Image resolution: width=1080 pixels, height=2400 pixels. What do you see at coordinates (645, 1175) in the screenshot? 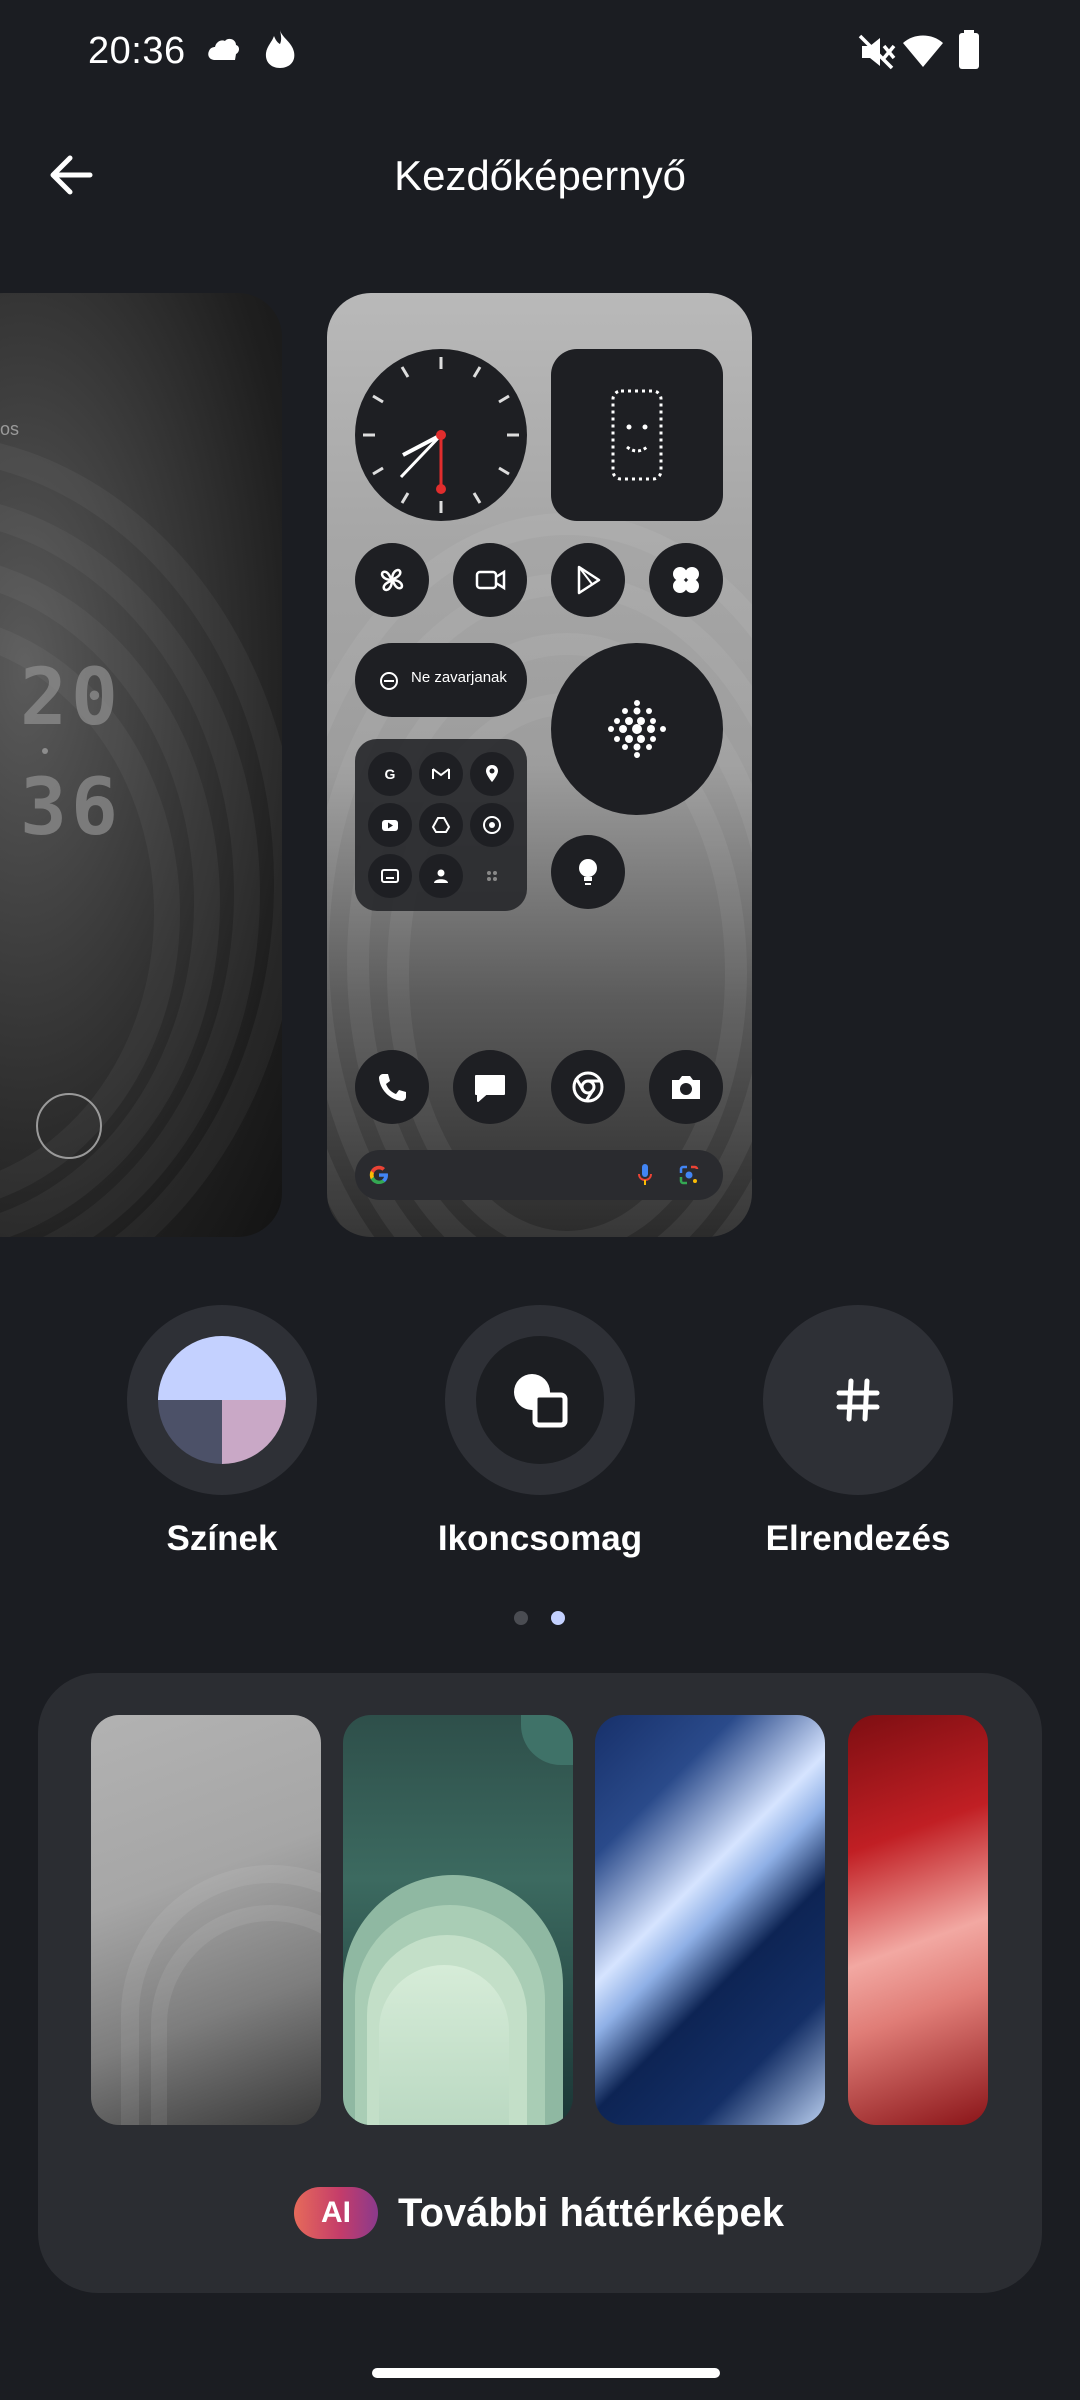
I see `mic-icon` at bounding box center [645, 1175].